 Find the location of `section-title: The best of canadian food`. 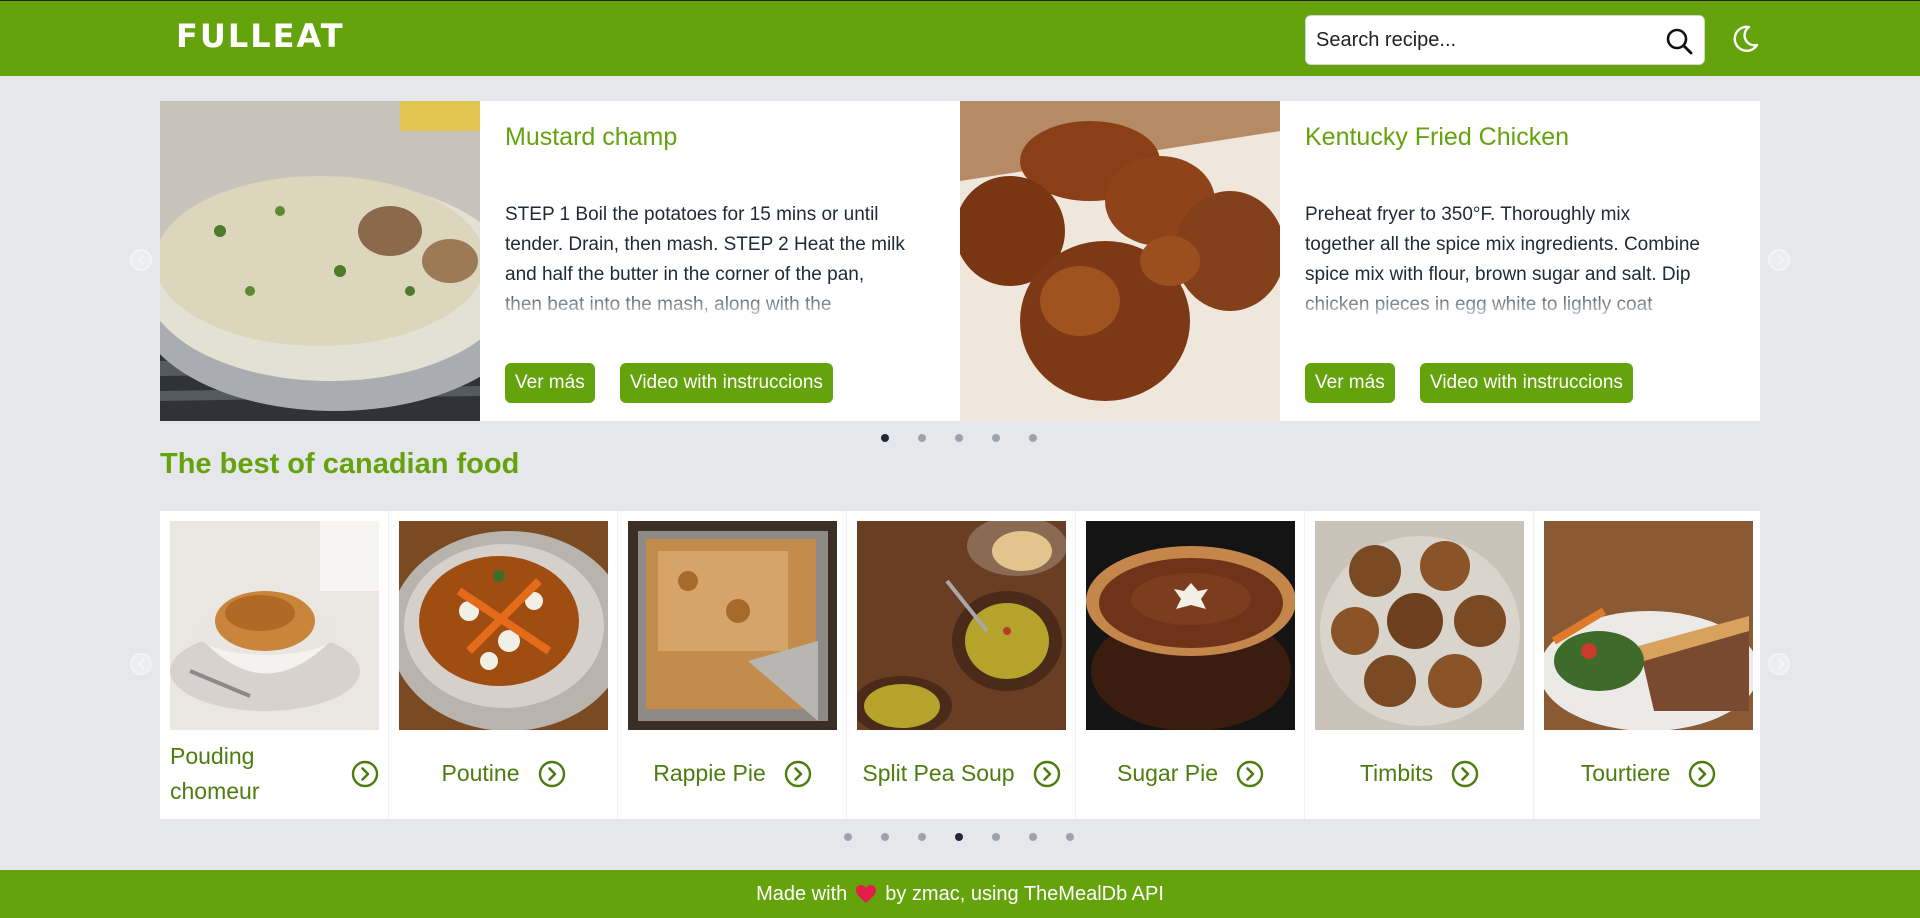

section-title: The best of canadian food is located at coordinates (340, 464).